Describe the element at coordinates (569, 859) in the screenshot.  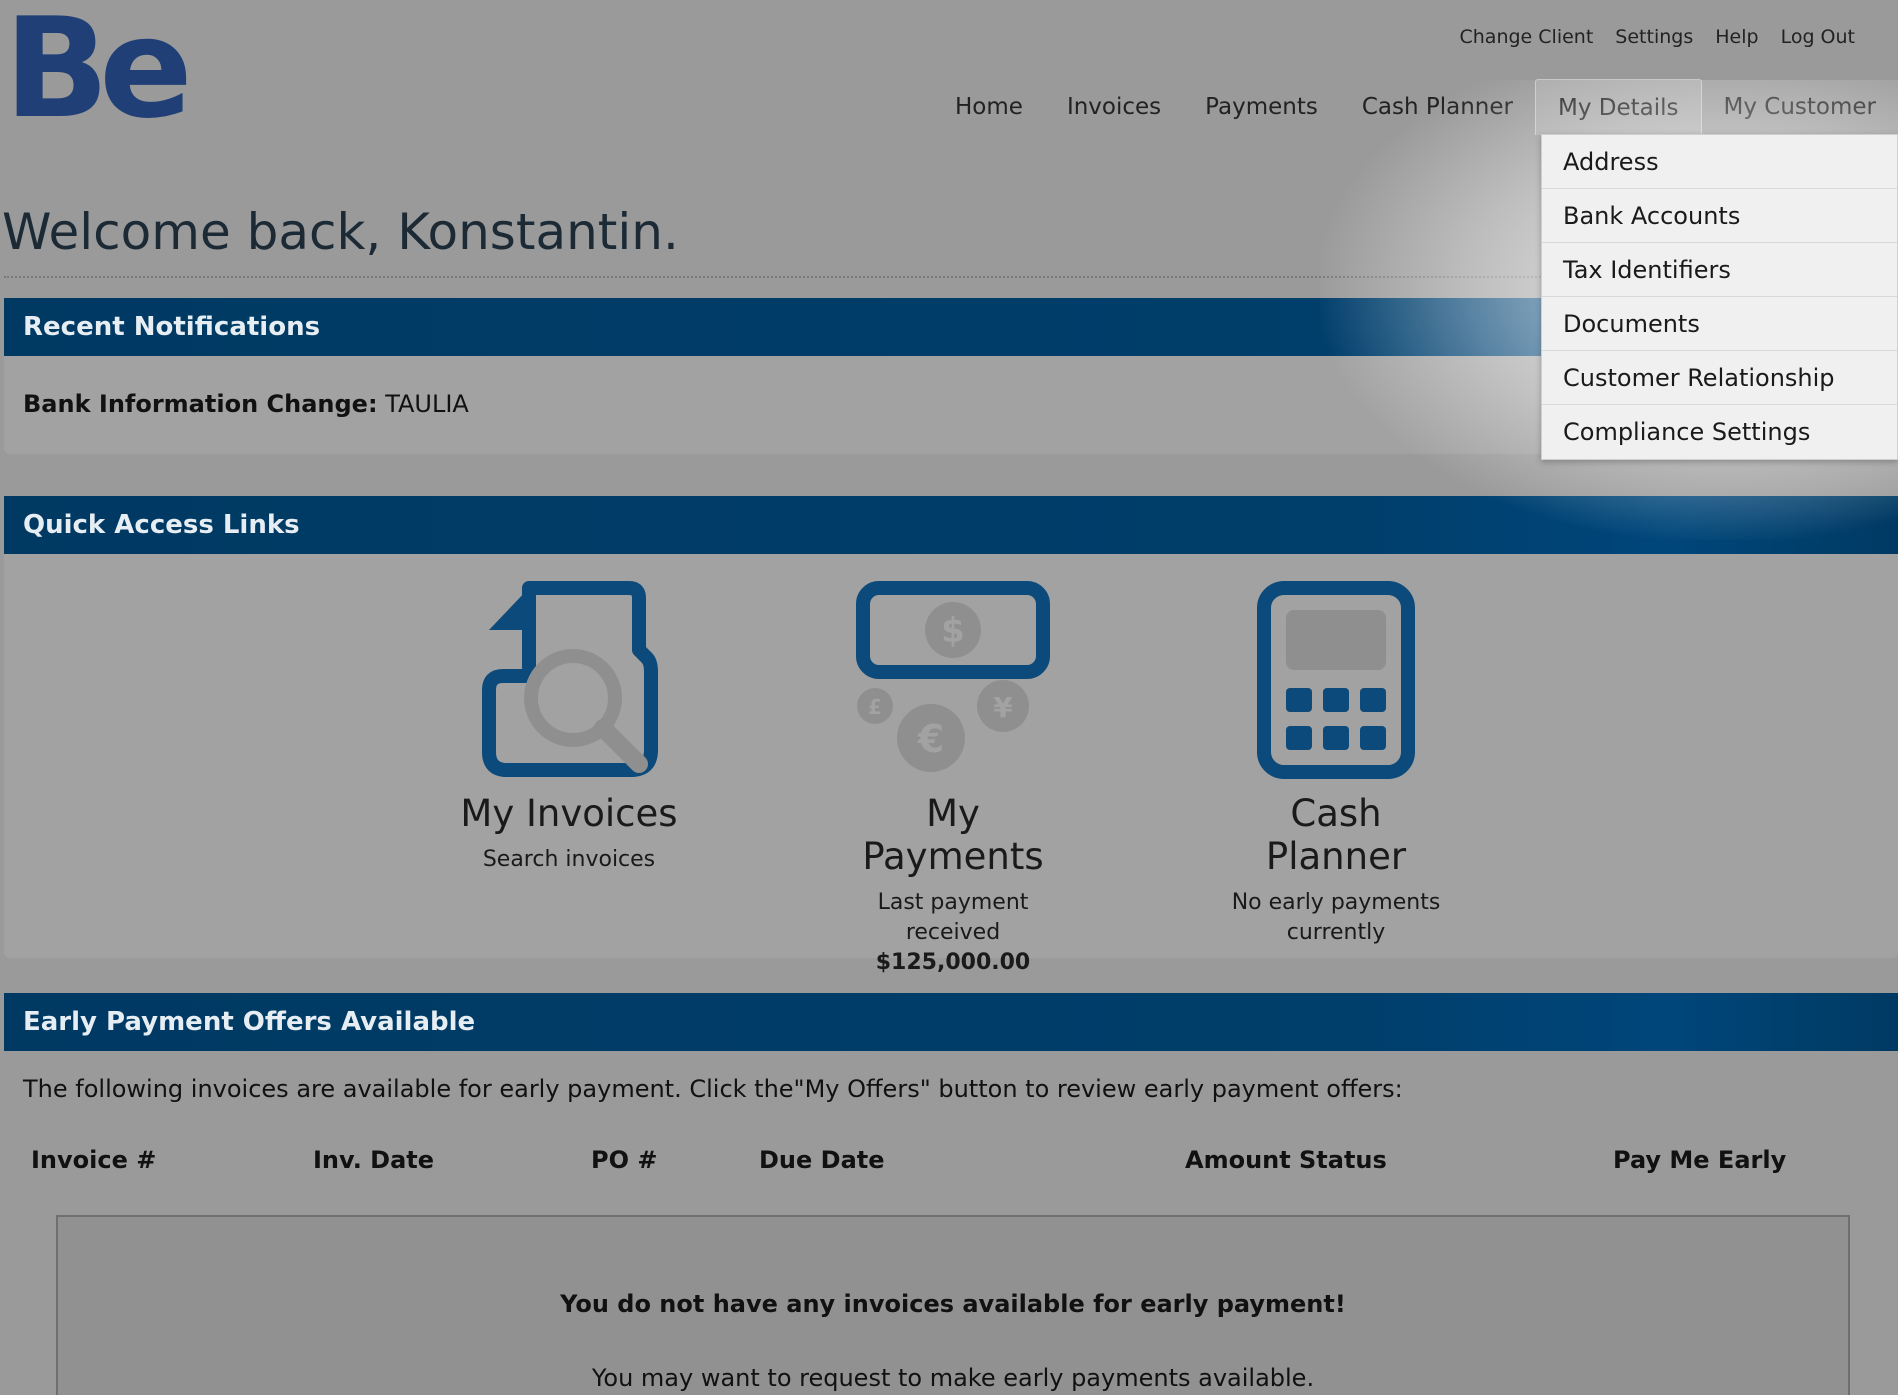
I see `quick-link-subtitle: Search invoices` at that location.